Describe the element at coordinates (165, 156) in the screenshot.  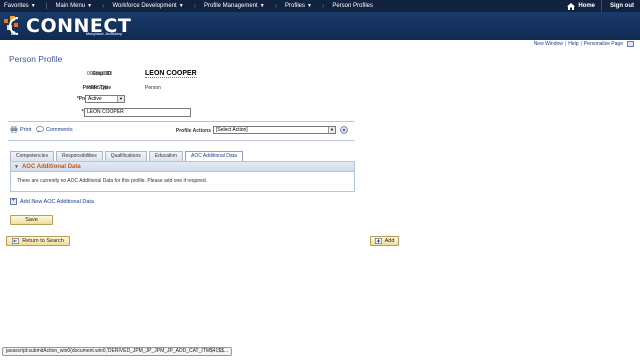
I see `tab-education: Education` at that location.